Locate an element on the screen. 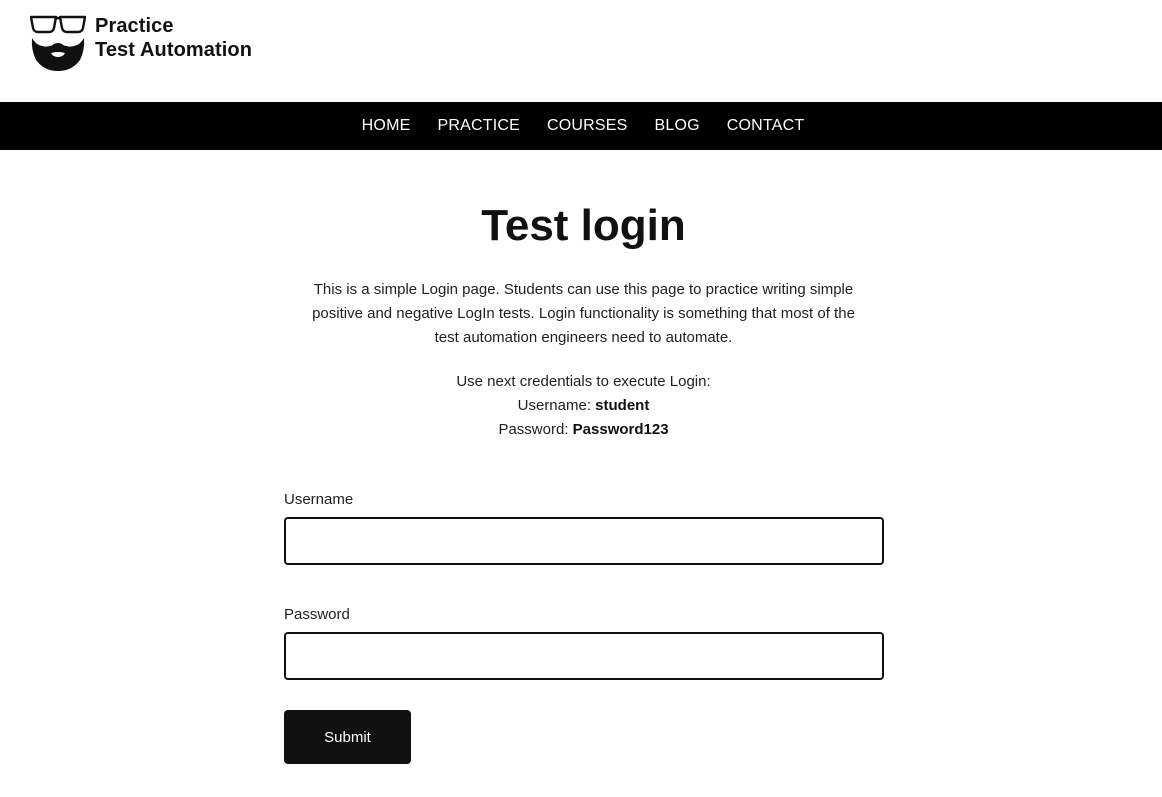  nav-contact-link: CONTACT is located at coordinates (765, 126).